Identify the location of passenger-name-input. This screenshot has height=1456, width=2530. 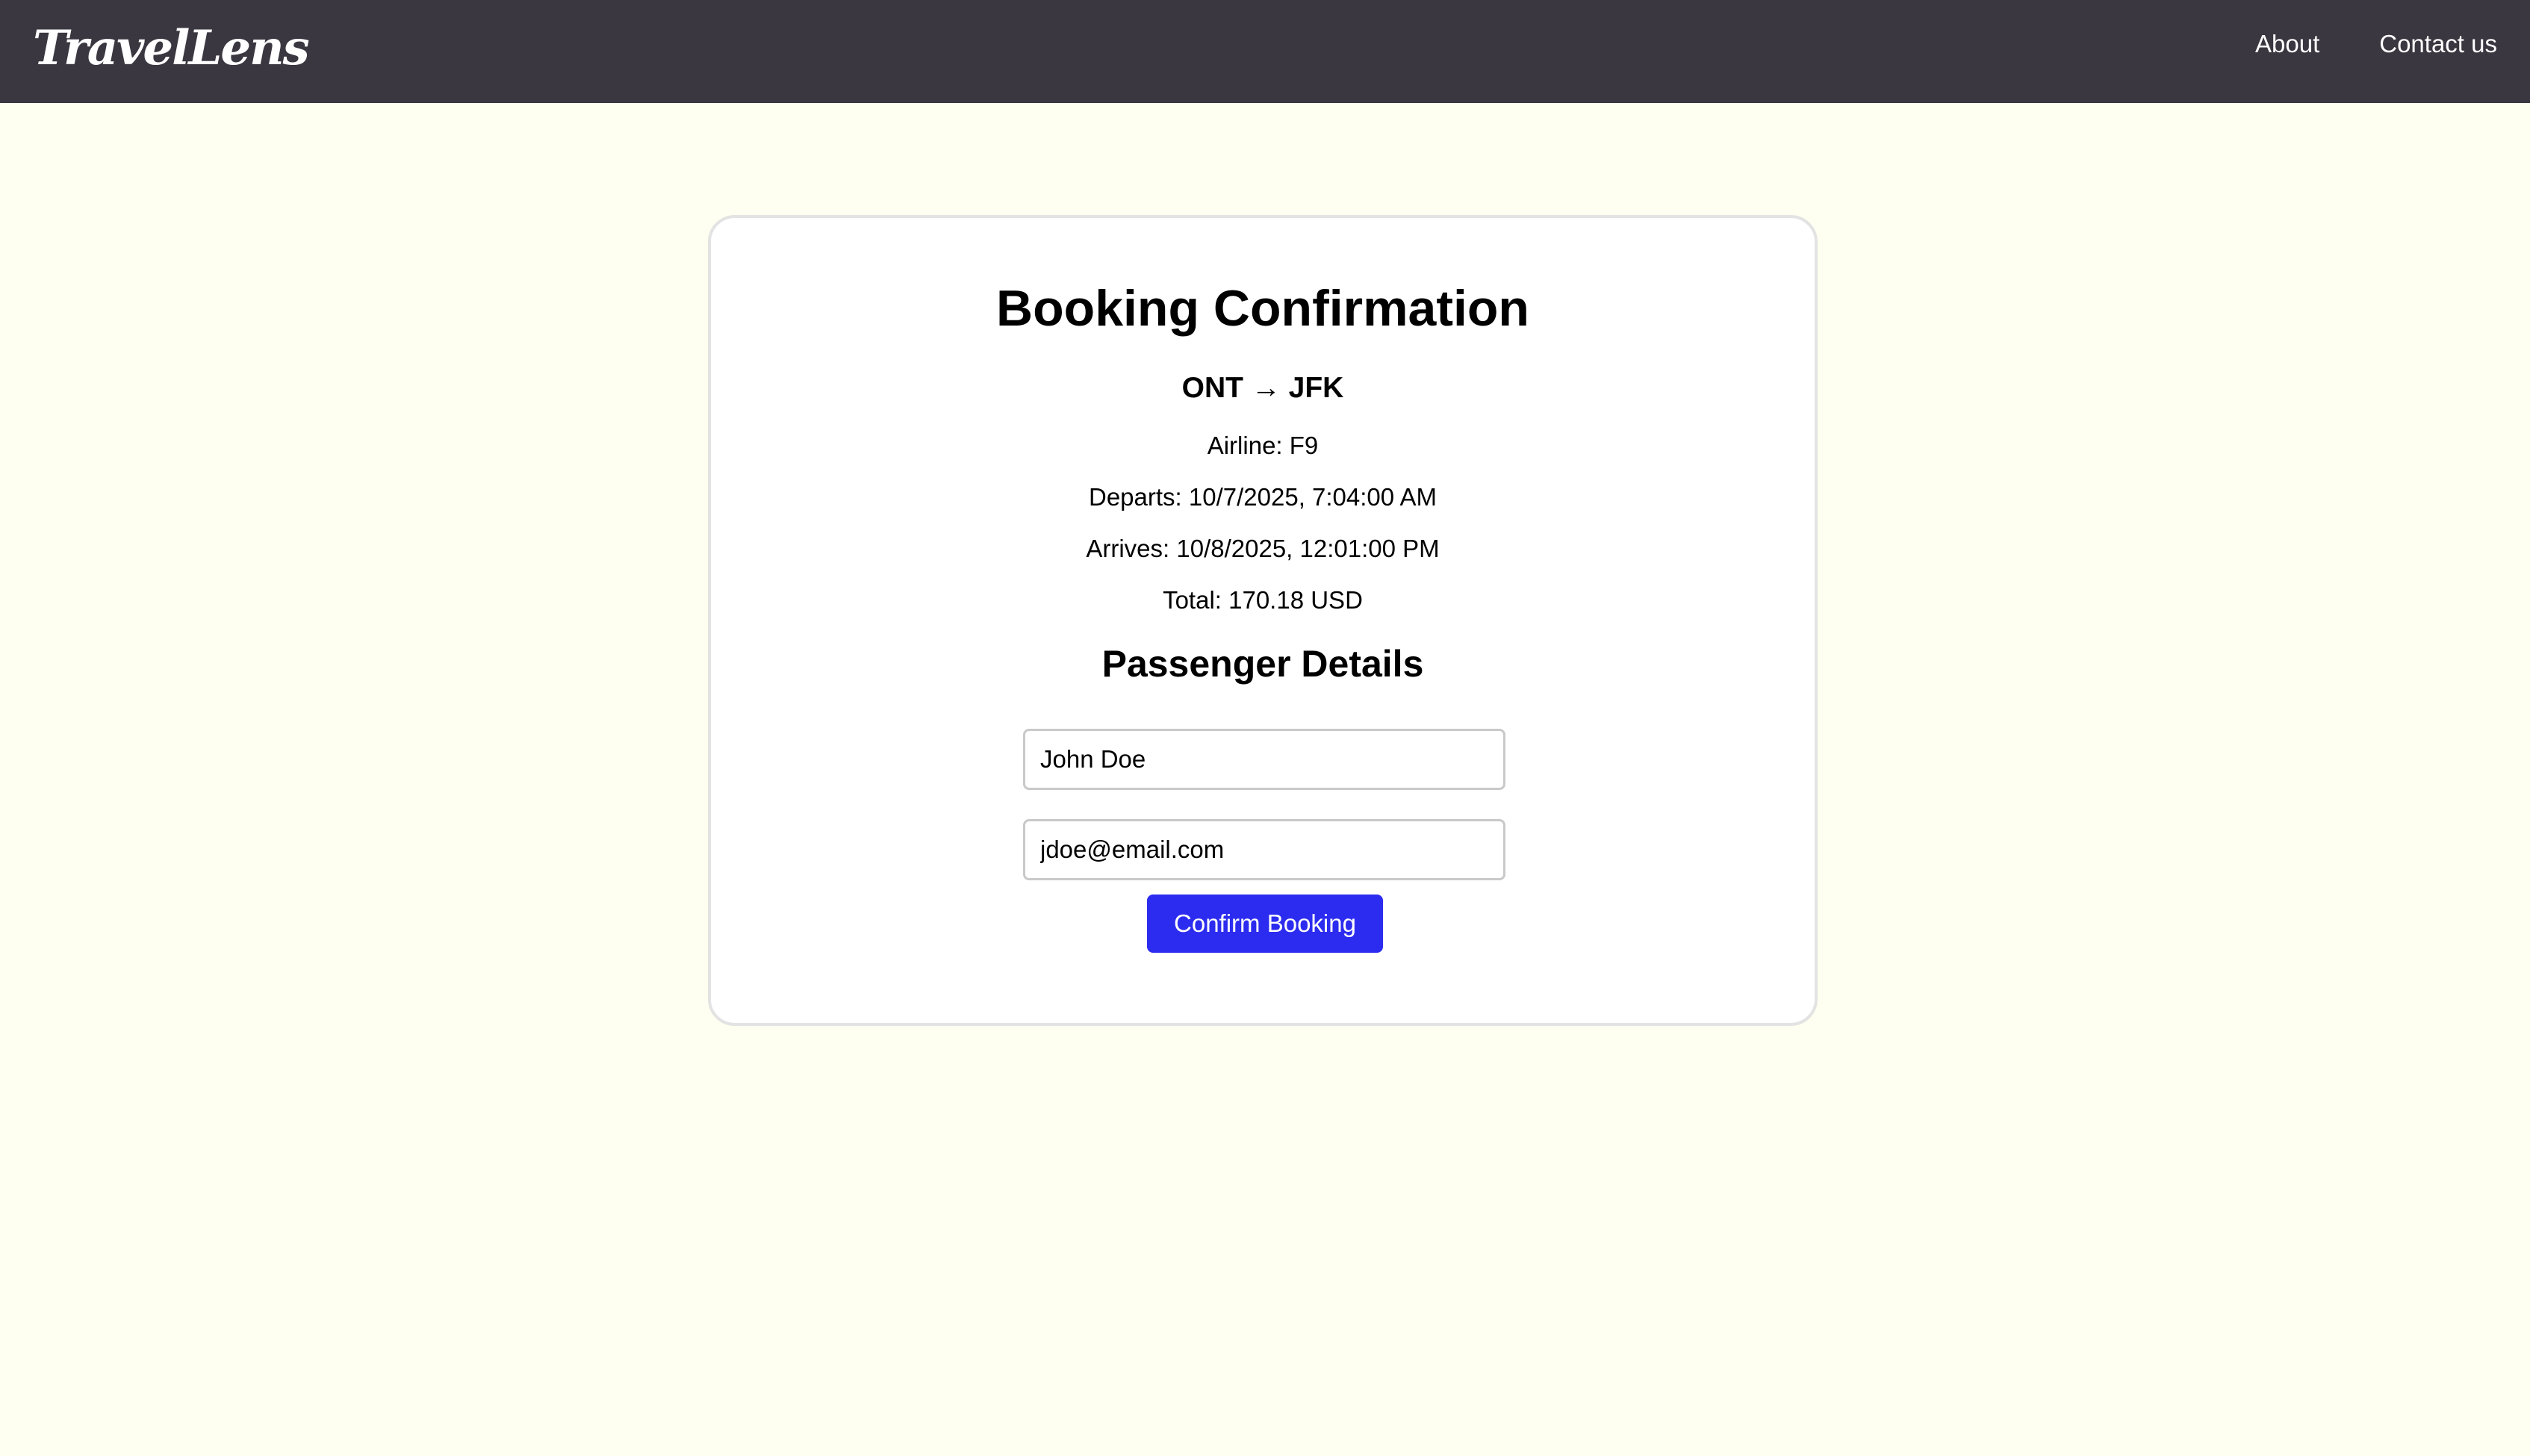
(1264, 759).